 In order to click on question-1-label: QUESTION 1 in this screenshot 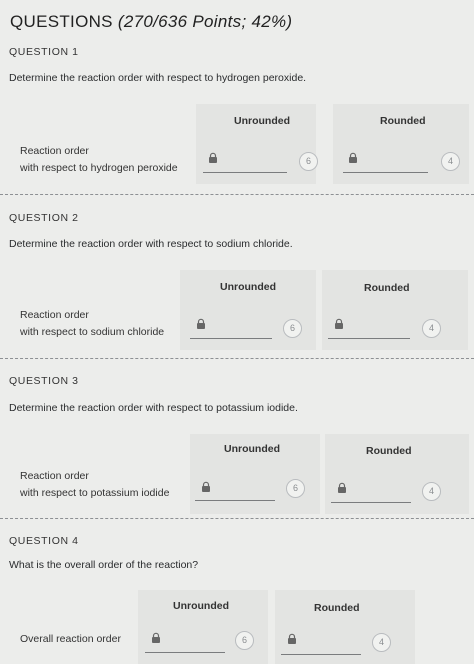, I will do `click(44, 52)`.